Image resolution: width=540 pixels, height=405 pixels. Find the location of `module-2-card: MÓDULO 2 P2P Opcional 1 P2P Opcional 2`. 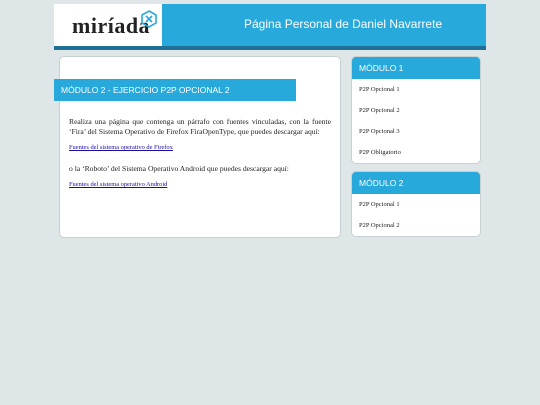

module-2-card: MÓDULO 2 P2P Opcional 1 P2P Opcional 2 is located at coordinates (416, 204).